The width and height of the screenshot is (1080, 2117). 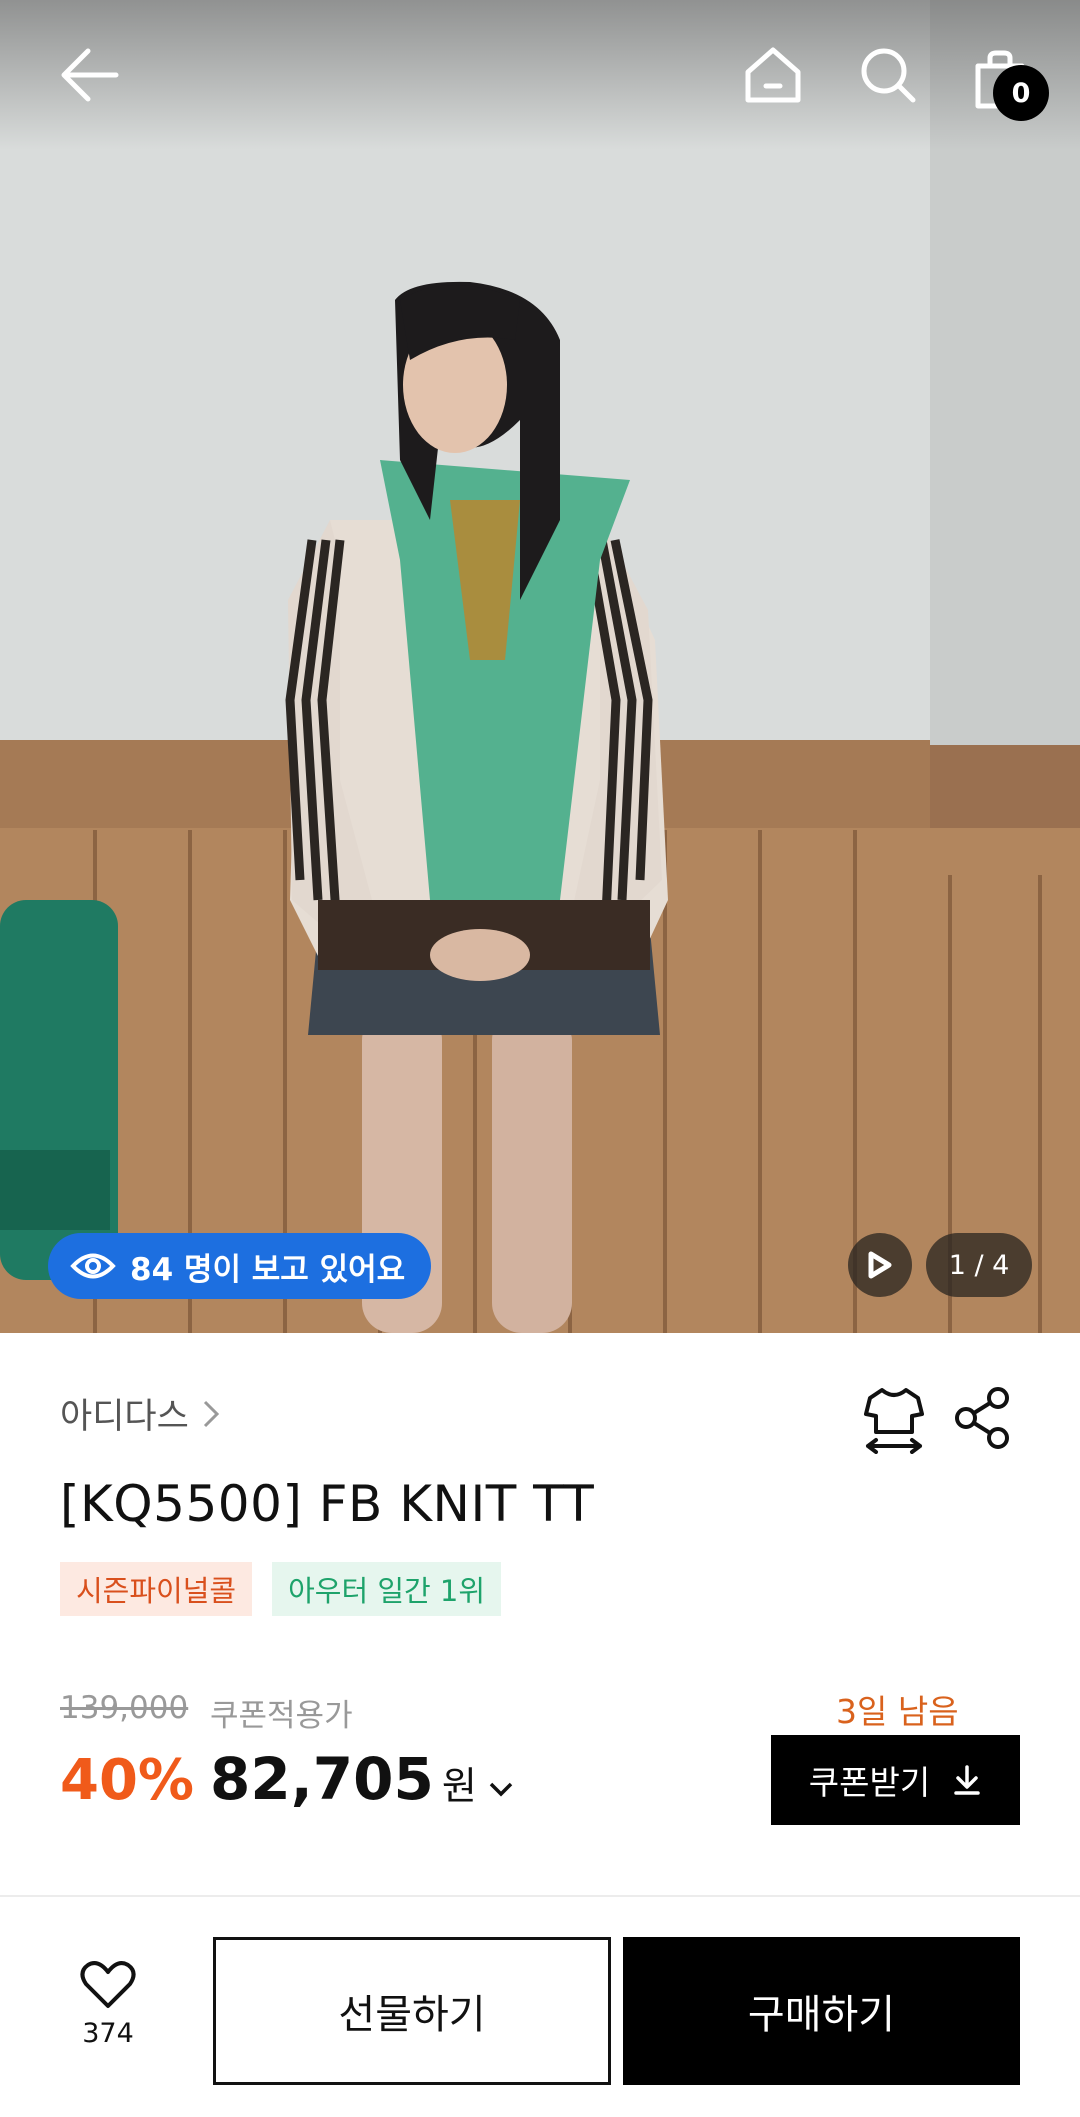 I want to click on search-icon, so click(x=888, y=75).